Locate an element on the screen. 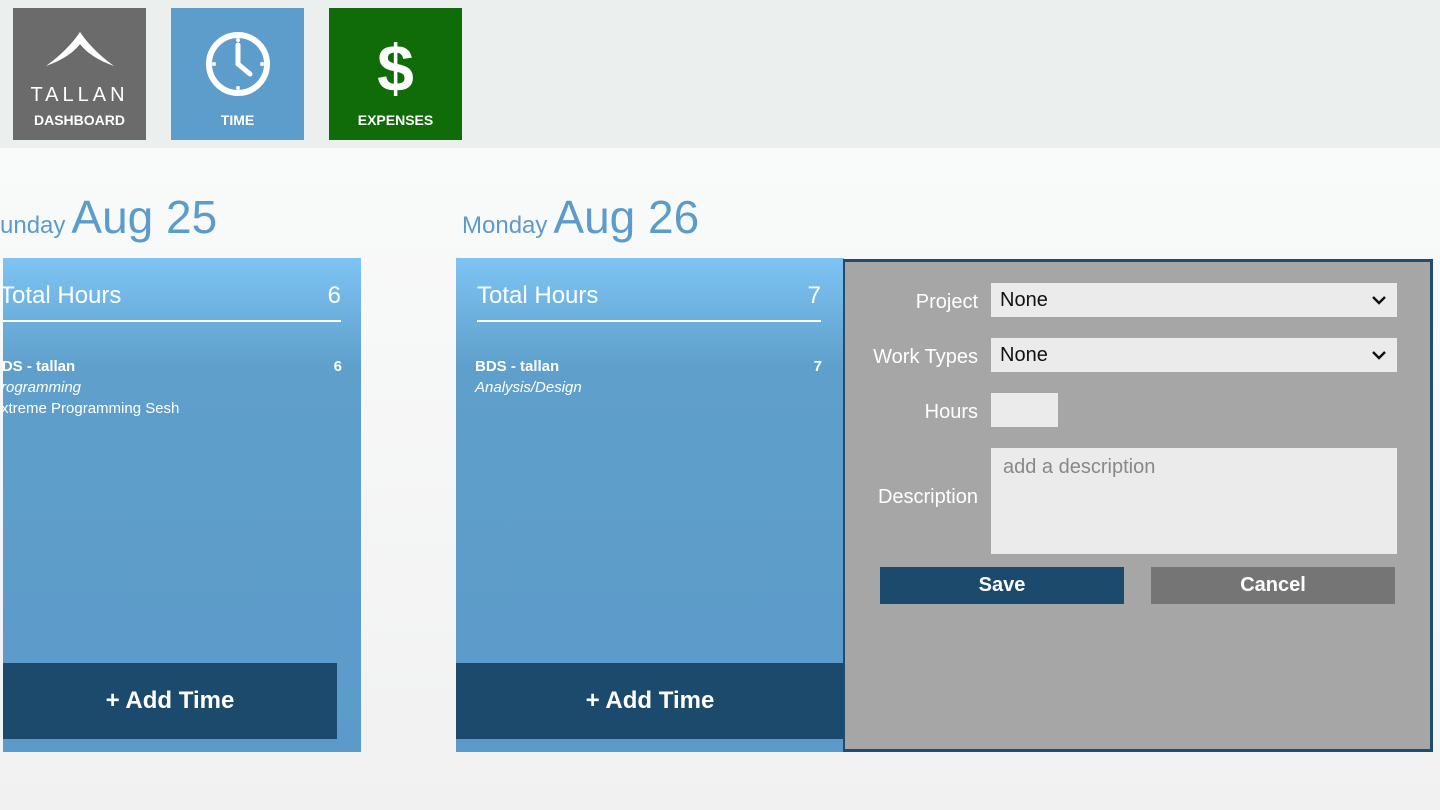 The height and width of the screenshot is (810, 1440). tallan-logo-icon is located at coordinates (80, 49).